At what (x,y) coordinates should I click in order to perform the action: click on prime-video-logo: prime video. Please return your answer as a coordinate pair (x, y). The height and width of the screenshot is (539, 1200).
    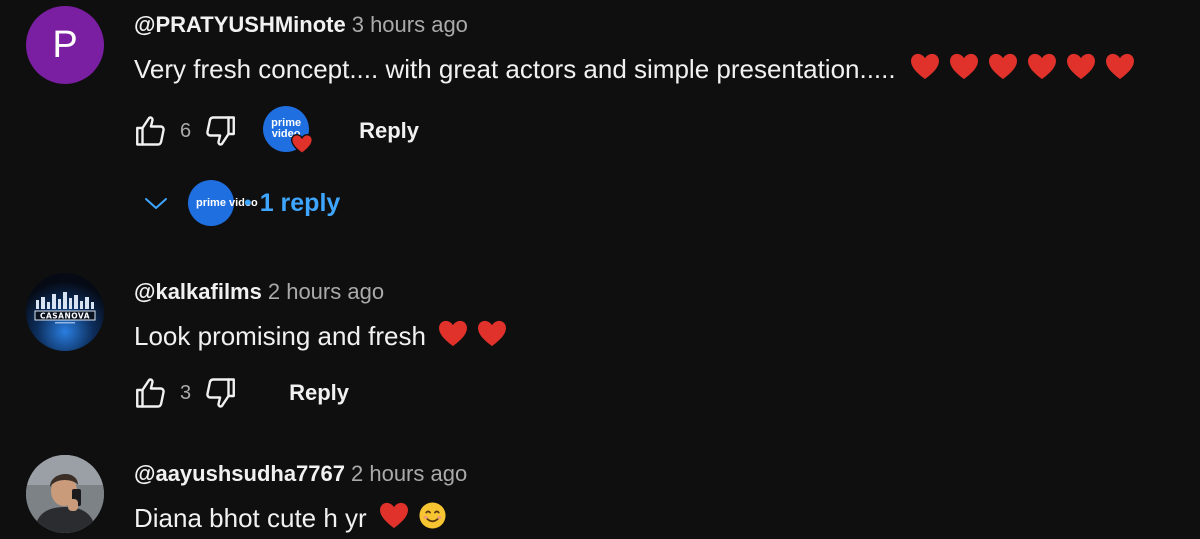
    Looking at the image, I should click on (227, 202).